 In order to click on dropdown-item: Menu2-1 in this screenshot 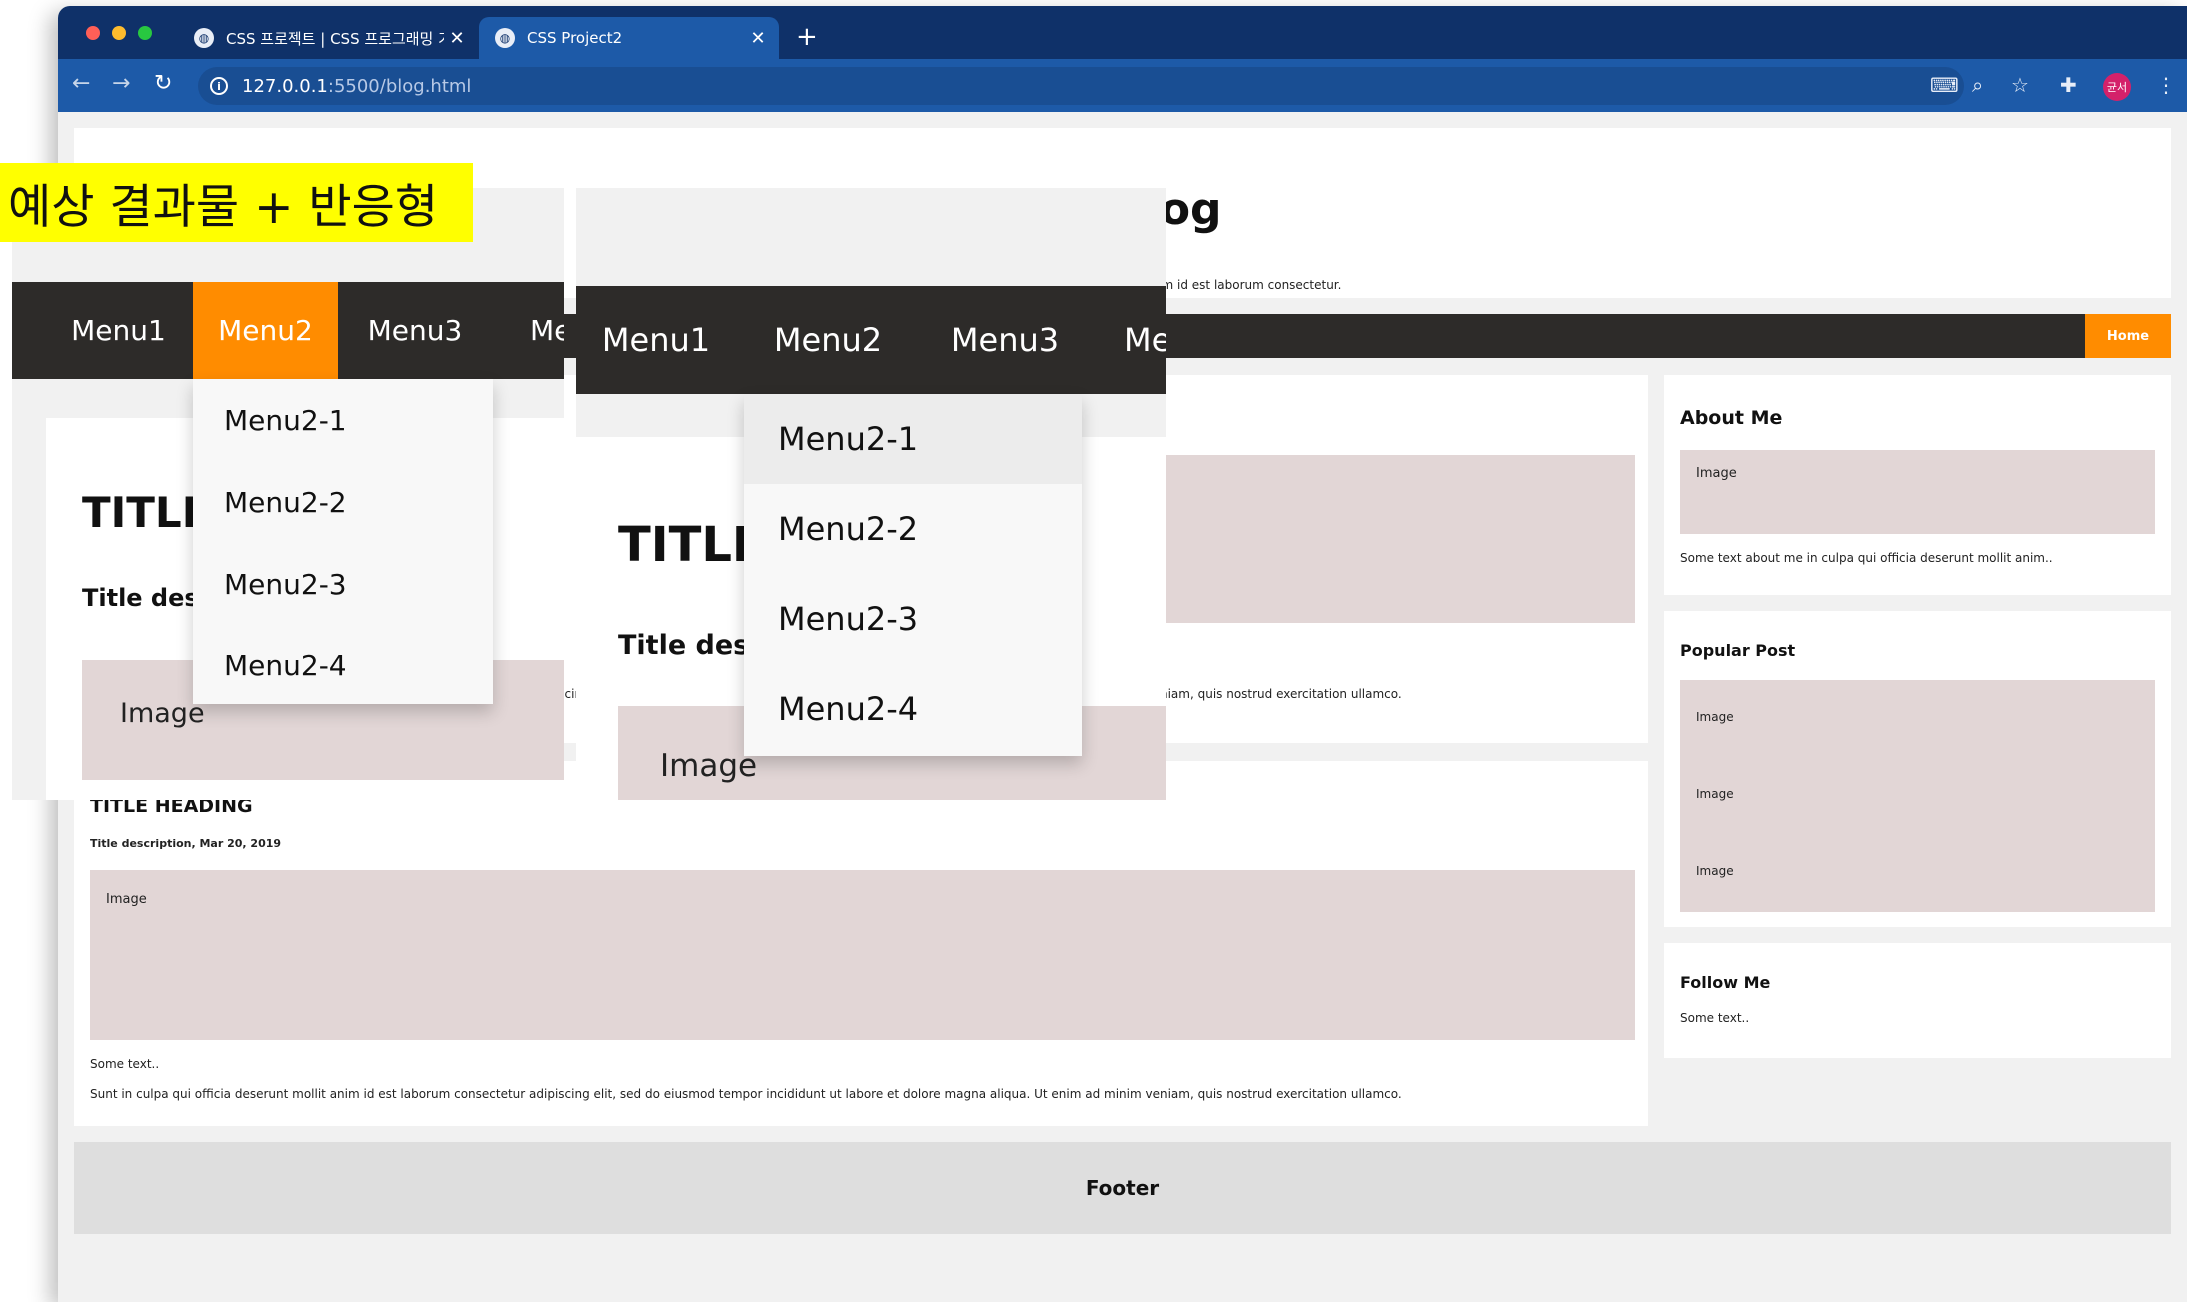, I will do `click(343, 420)`.